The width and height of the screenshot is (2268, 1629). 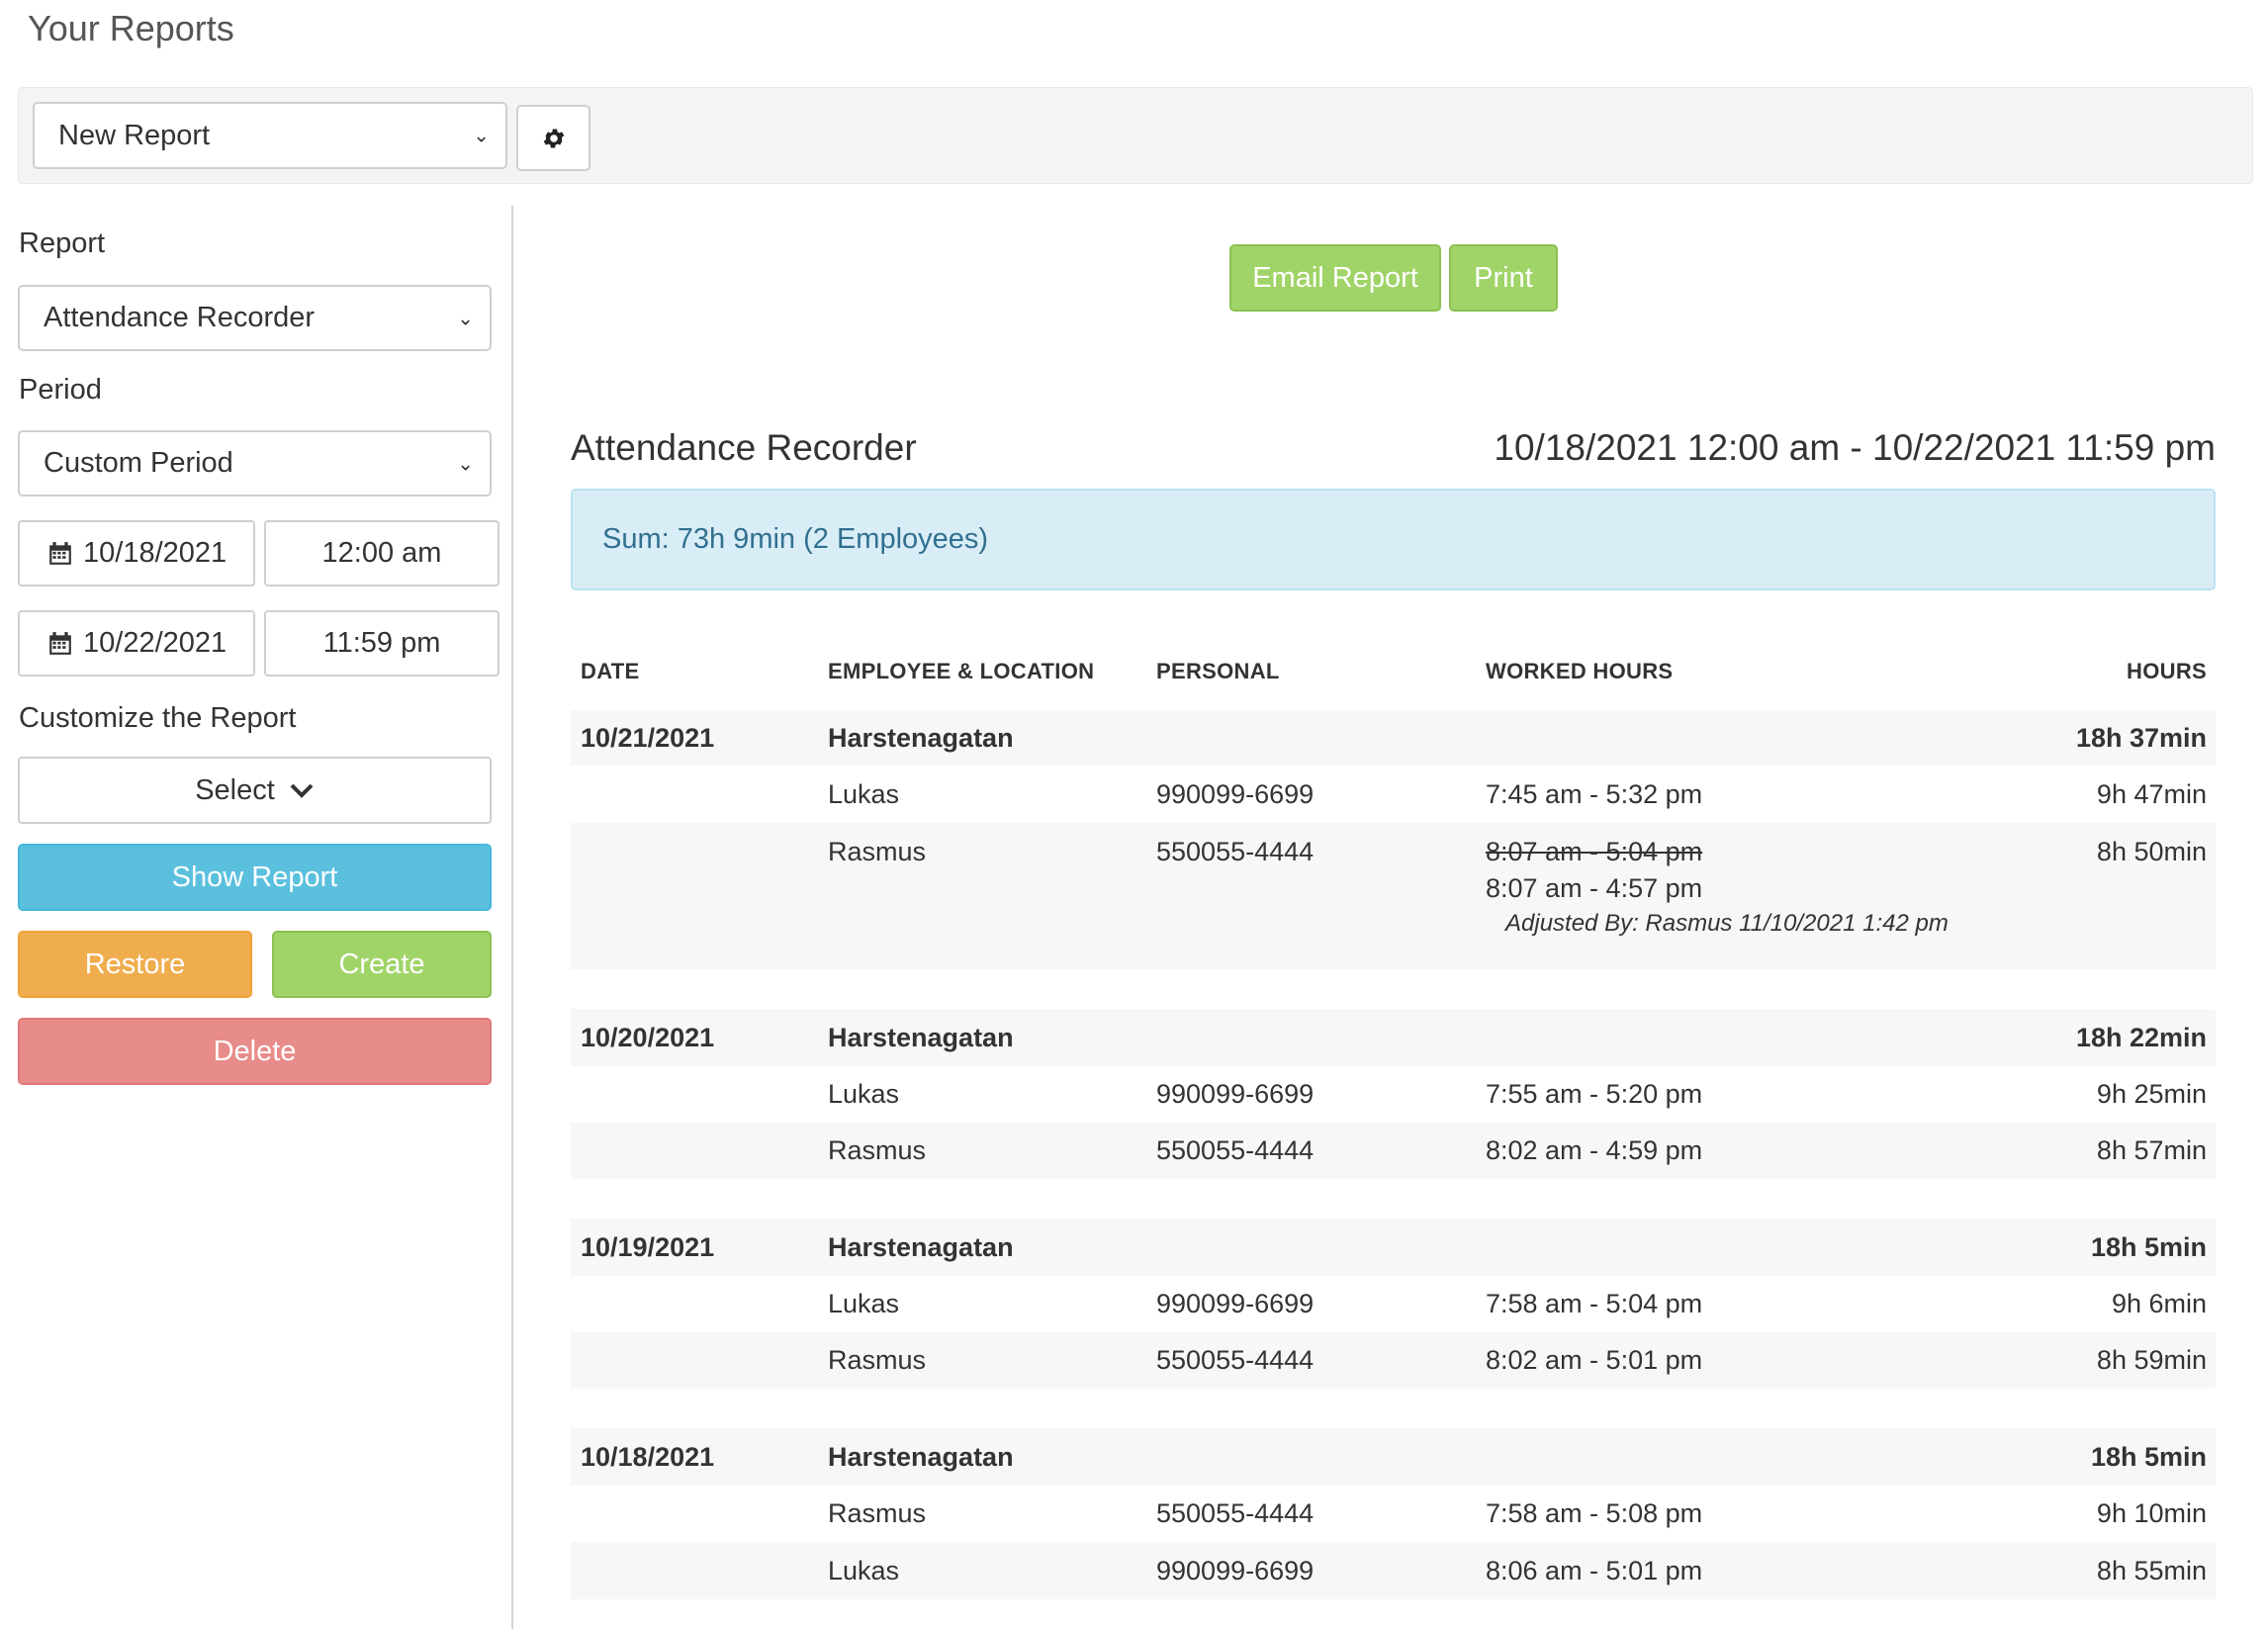 I want to click on report-title: Attendance Recorder, so click(x=744, y=447).